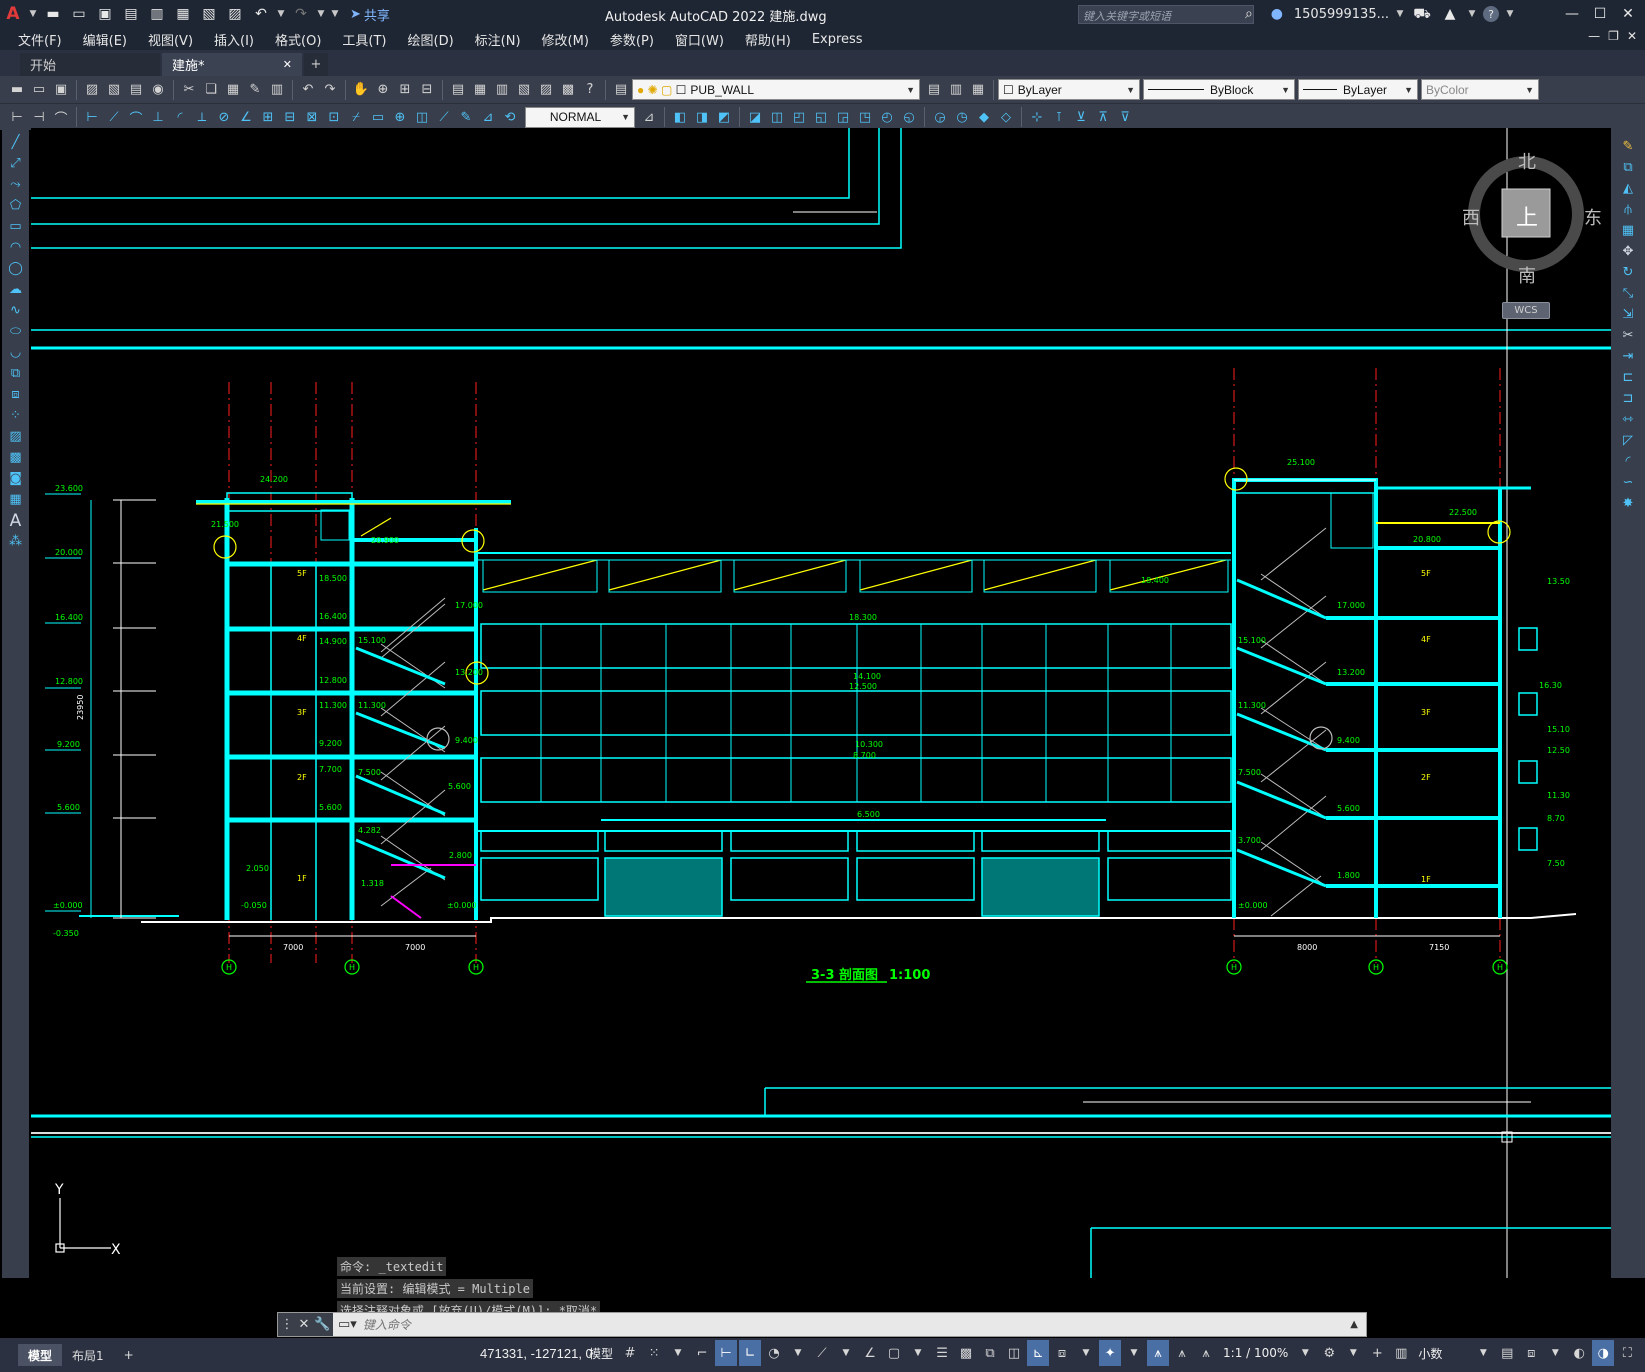 This screenshot has width=1645, height=1372. I want to click on lock-ui-icon: ⧈, so click(1531, 1353).